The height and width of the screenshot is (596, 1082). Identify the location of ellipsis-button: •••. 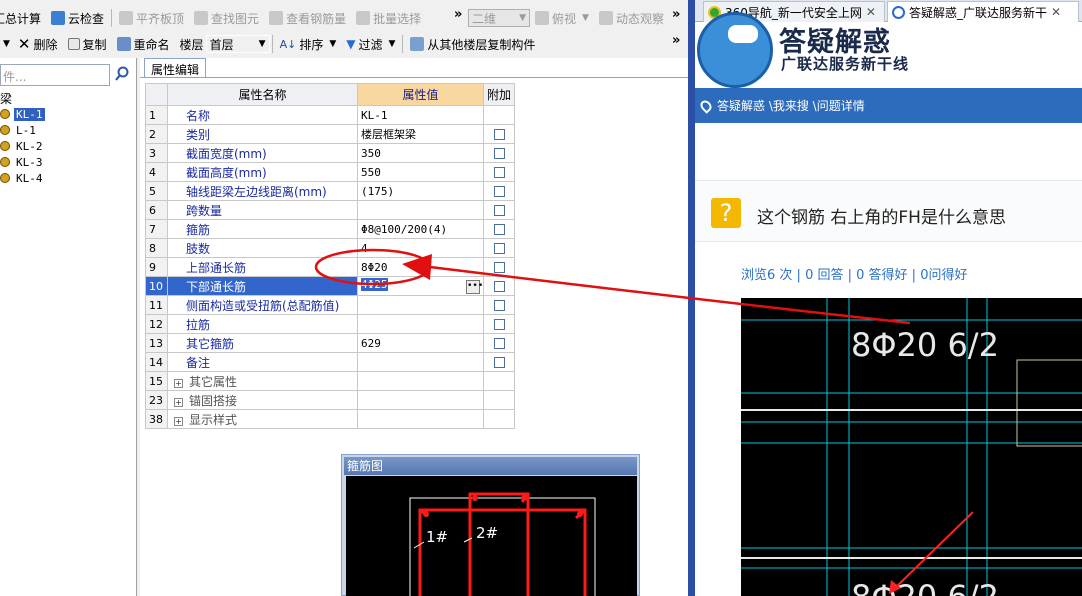
(474, 287).